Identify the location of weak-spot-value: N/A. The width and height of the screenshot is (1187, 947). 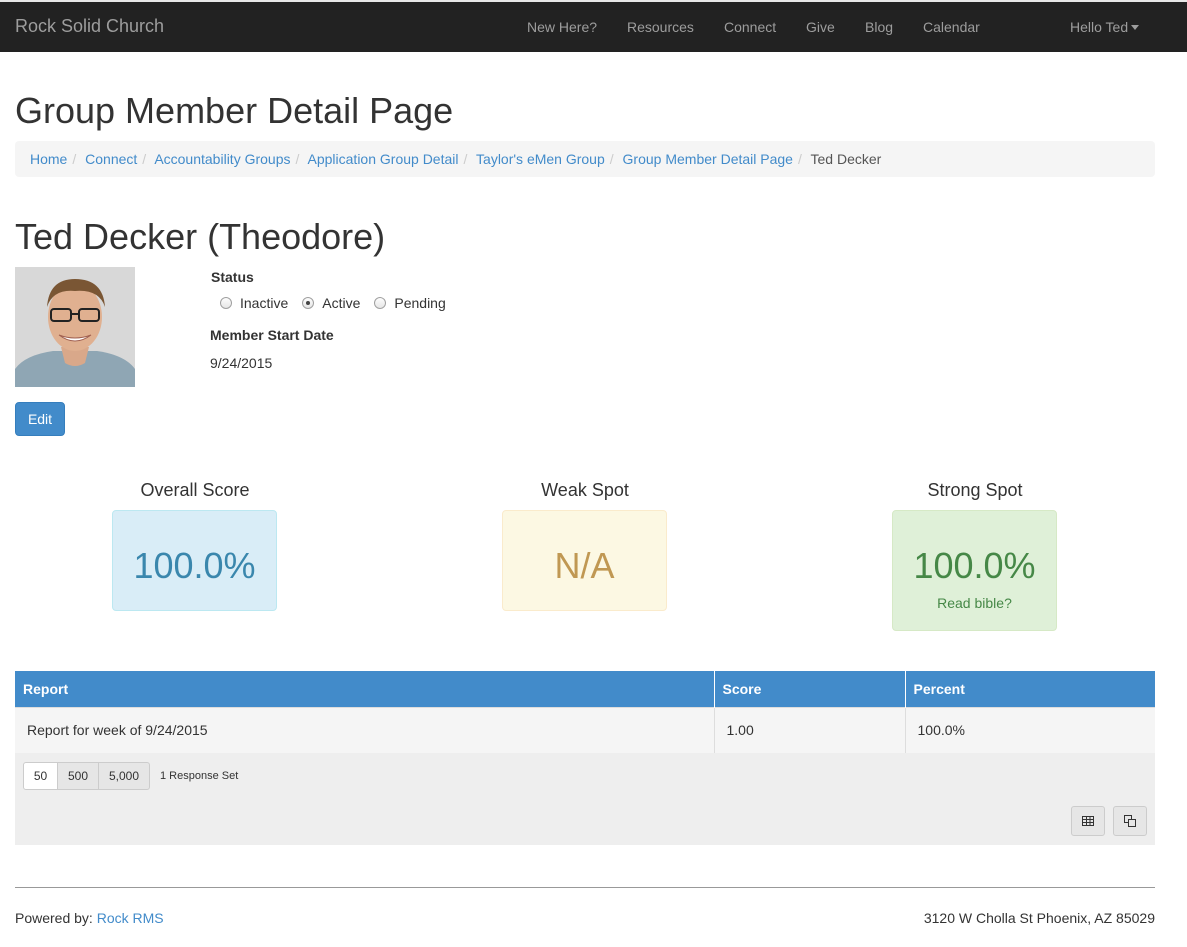
(584, 565).